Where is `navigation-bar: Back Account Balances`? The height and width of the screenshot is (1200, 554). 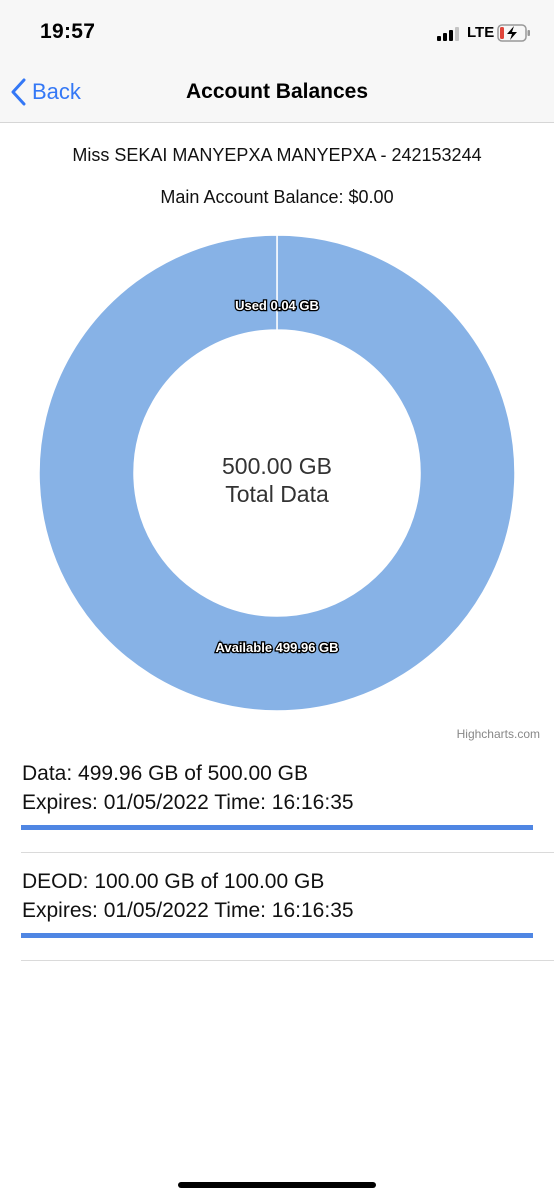 navigation-bar: Back Account Balances is located at coordinates (277, 92).